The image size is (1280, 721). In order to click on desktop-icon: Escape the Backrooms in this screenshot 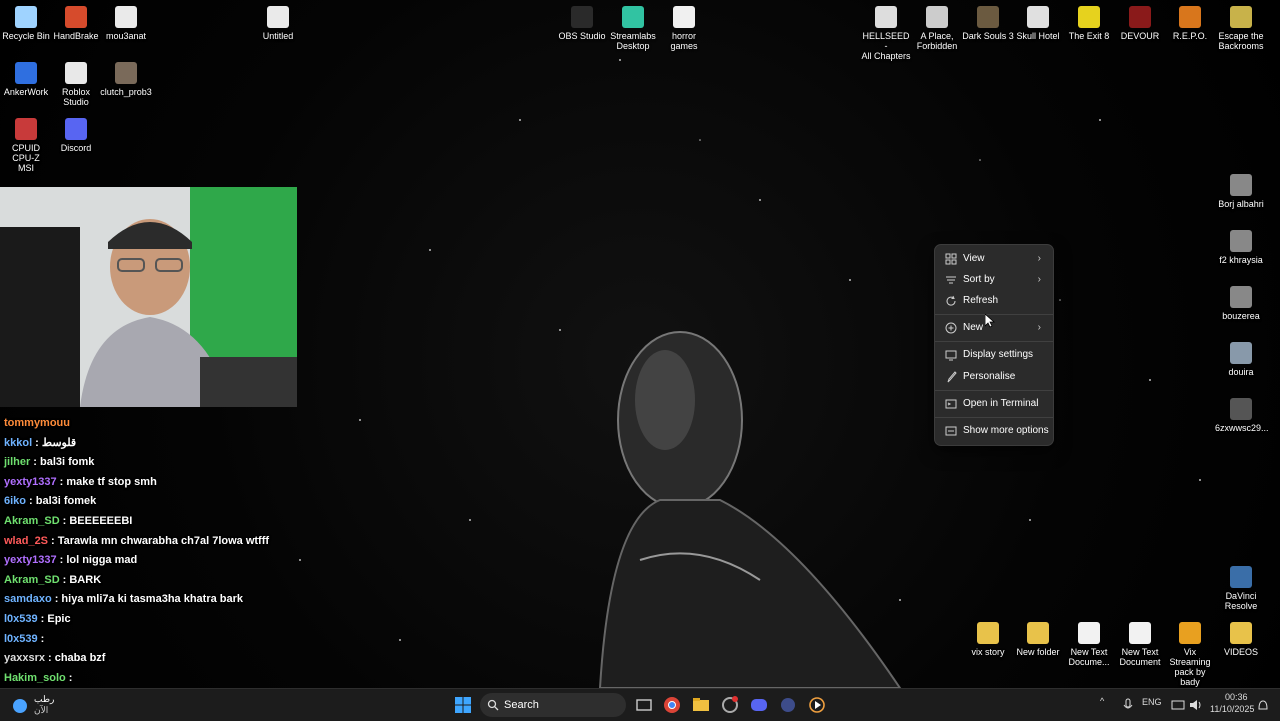, I will do `click(1241, 26)`.